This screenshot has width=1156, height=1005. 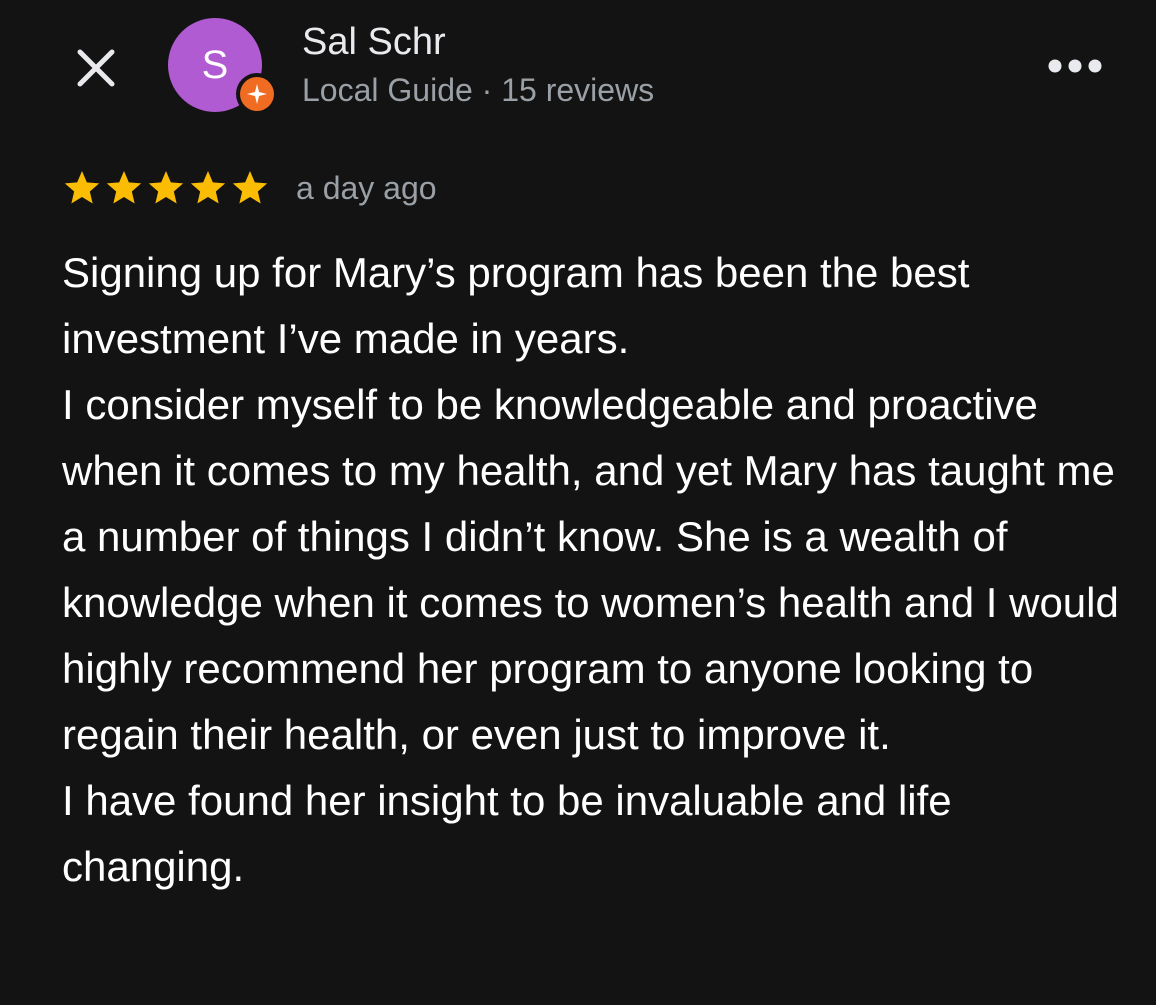 I want to click on close-button, so click(x=96, y=68).